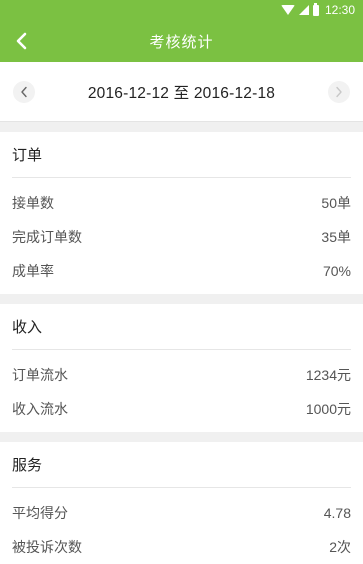  I want to click on section-title-orders: 订单, so click(181, 155).